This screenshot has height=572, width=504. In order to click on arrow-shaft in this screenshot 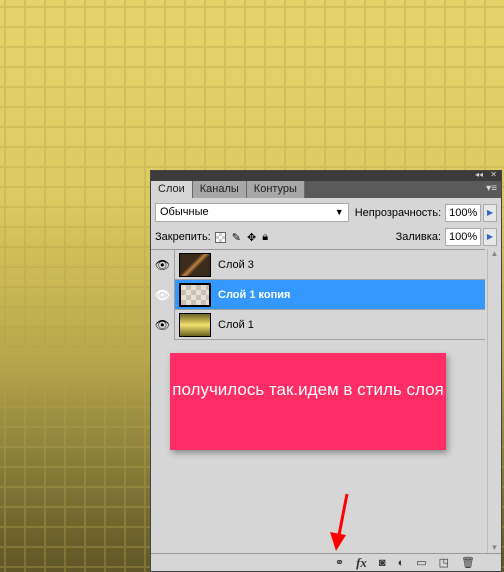, I will do `click(343, 514)`.